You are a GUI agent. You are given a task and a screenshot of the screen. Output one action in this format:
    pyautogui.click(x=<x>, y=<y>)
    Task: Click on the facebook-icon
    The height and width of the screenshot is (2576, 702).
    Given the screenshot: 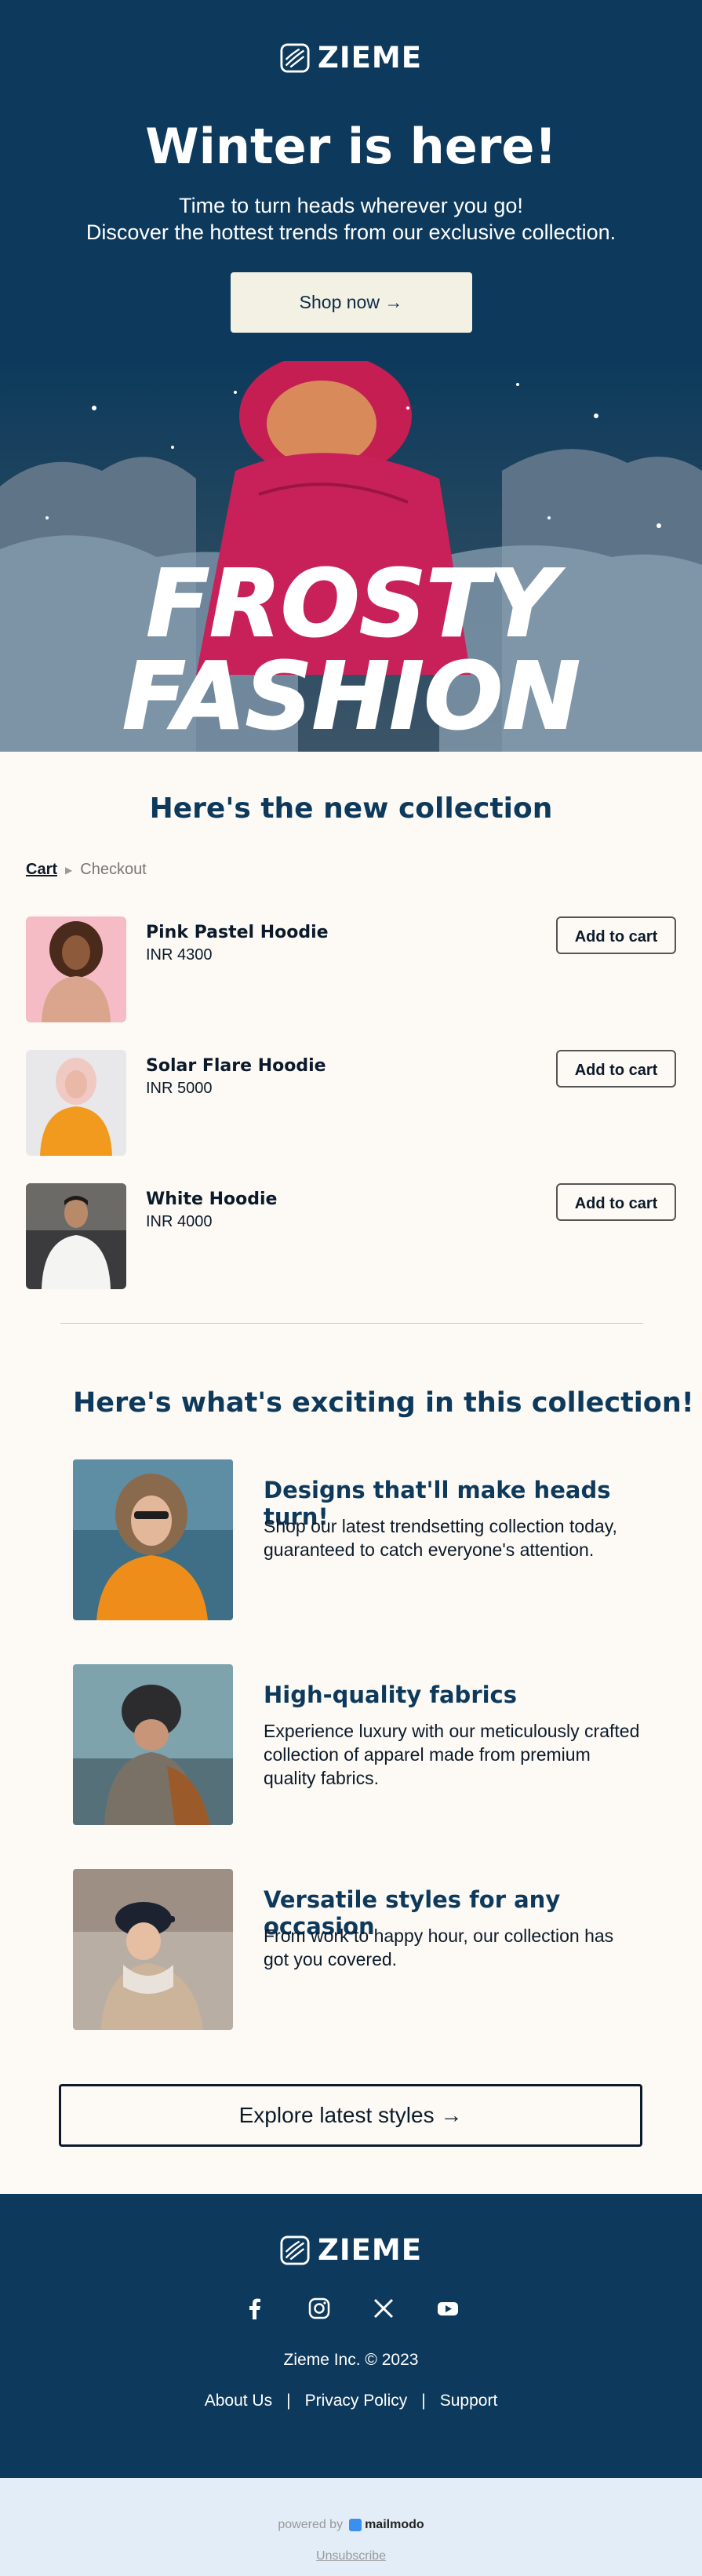 What is the action you would take?
    pyautogui.click(x=254, y=2308)
    